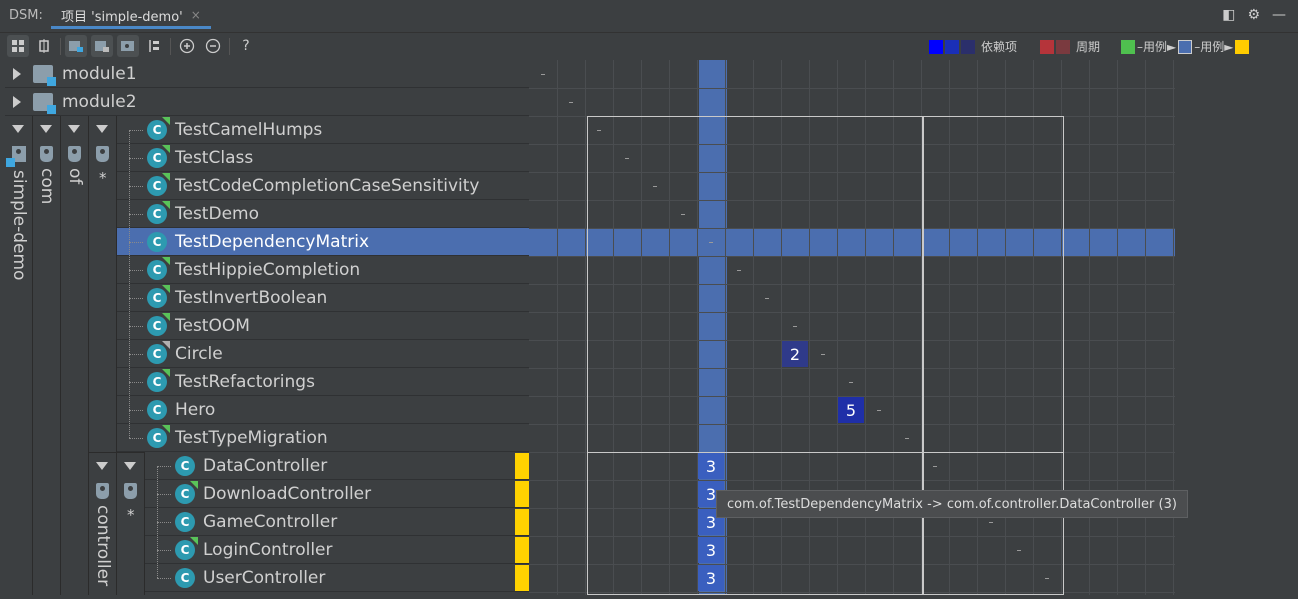 The image size is (1298, 599). Describe the element at coordinates (122, 17) in the screenshot. I see `tab-label: 项目 'simple-demo'` at that location.